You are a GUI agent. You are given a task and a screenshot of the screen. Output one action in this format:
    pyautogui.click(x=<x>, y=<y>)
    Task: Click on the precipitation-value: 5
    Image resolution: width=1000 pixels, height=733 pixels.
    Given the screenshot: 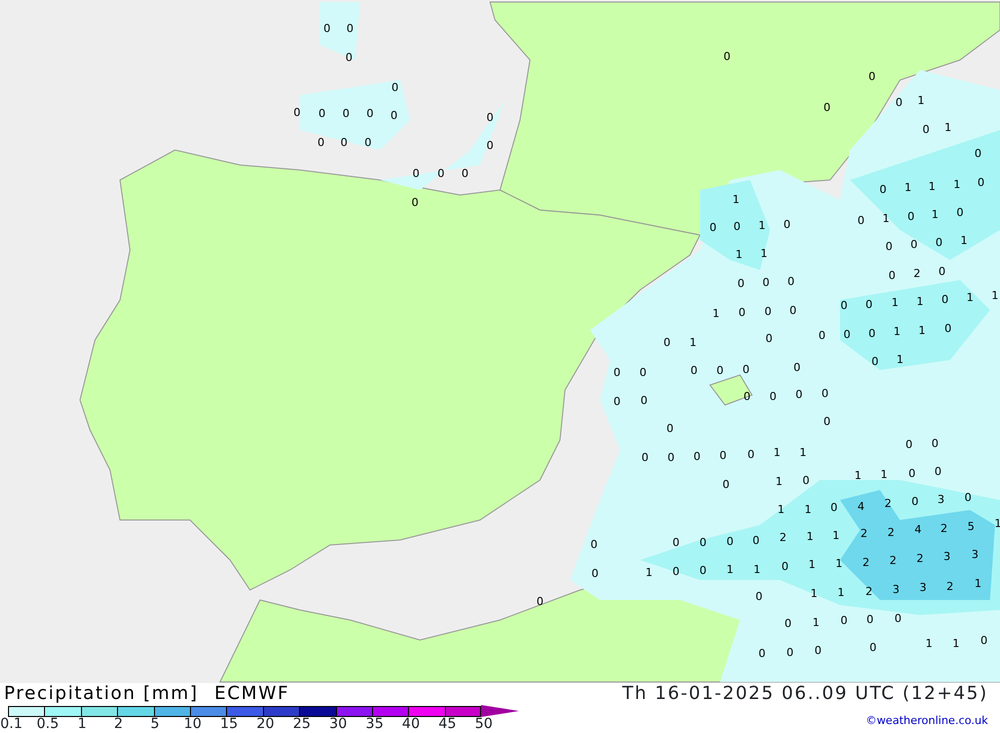 What is the action you would take?
    pyautogui.click(x=971, y=526)
    